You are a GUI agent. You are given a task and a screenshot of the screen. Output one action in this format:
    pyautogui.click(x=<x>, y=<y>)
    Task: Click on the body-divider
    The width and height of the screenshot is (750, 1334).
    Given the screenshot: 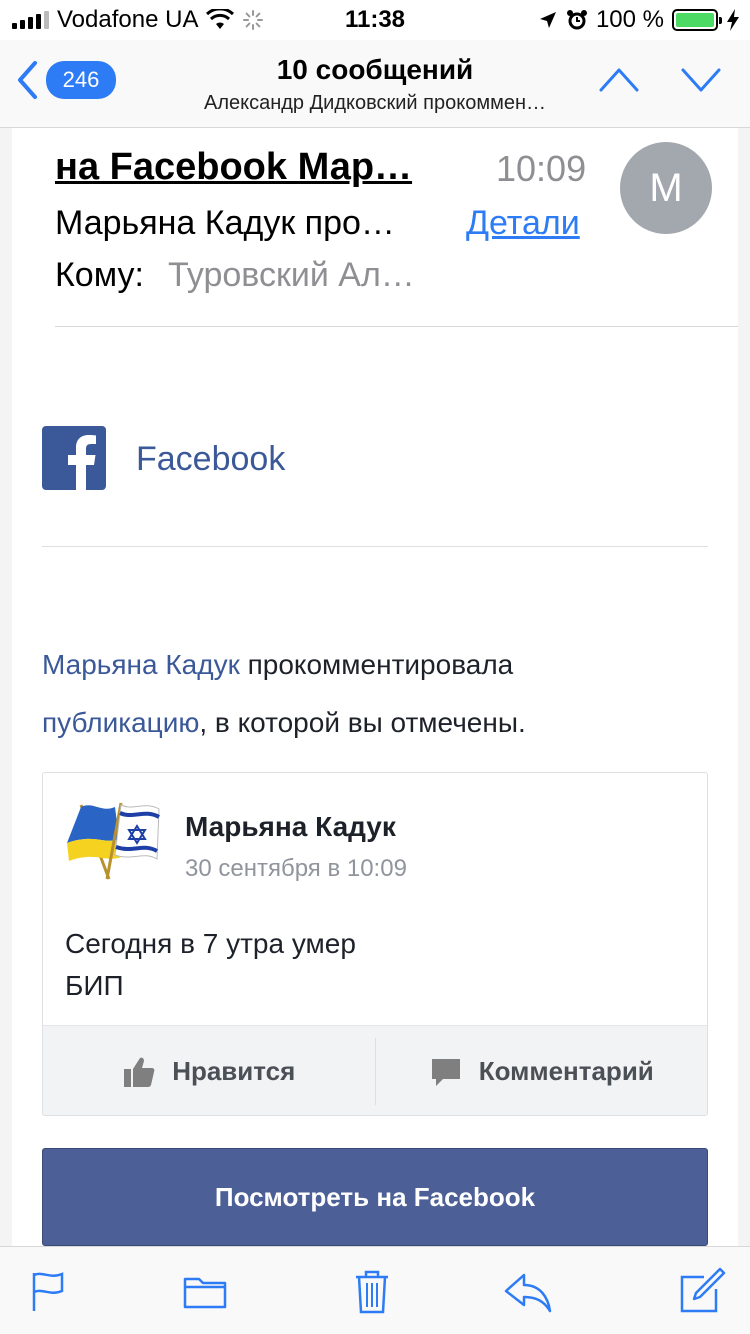 What is the action you would take?
    pyautogui.click(x=375, y=546)
    